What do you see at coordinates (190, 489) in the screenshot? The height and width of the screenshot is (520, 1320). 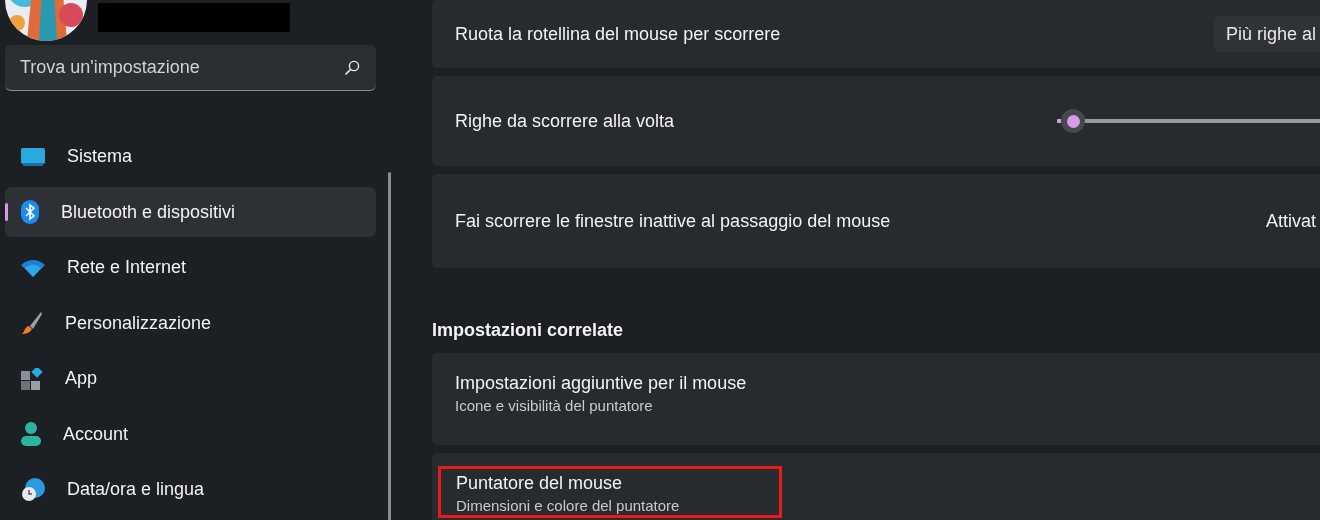 I see `sidebar-item: Data/ora e lingua` at bounding box center [190, 489].